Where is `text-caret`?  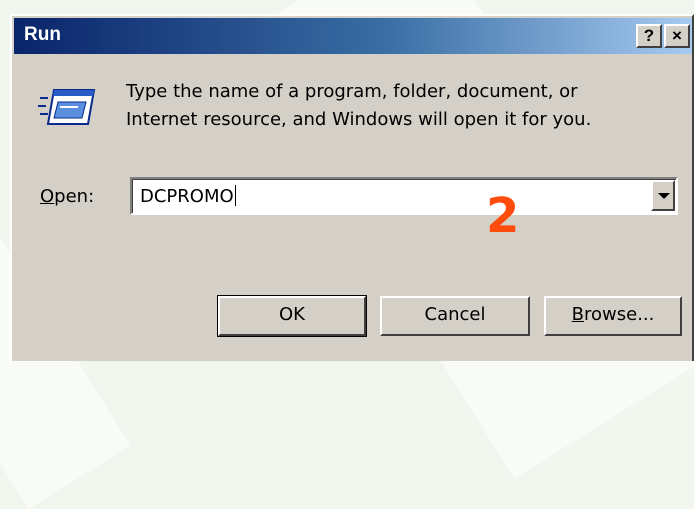
text-caret is located at coordinates (235, 195).